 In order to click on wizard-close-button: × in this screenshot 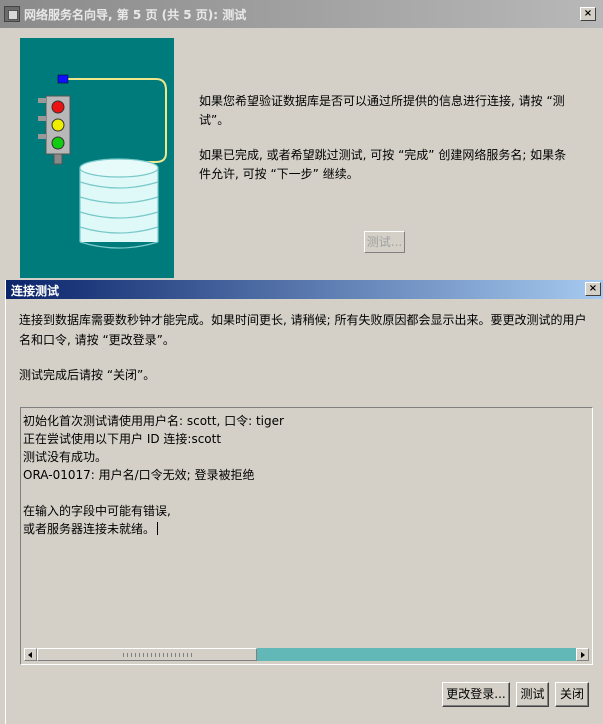, I will do `click(588, 14)`.